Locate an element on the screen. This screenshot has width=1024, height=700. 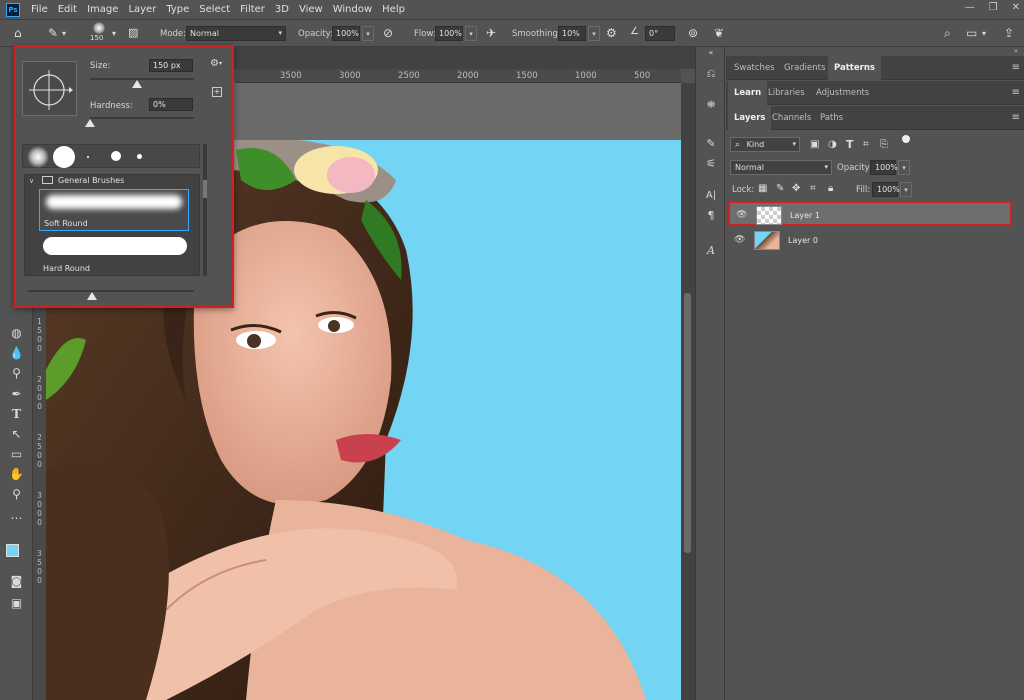
tab-swatches: Swatches is located at coordinates (754, 68).